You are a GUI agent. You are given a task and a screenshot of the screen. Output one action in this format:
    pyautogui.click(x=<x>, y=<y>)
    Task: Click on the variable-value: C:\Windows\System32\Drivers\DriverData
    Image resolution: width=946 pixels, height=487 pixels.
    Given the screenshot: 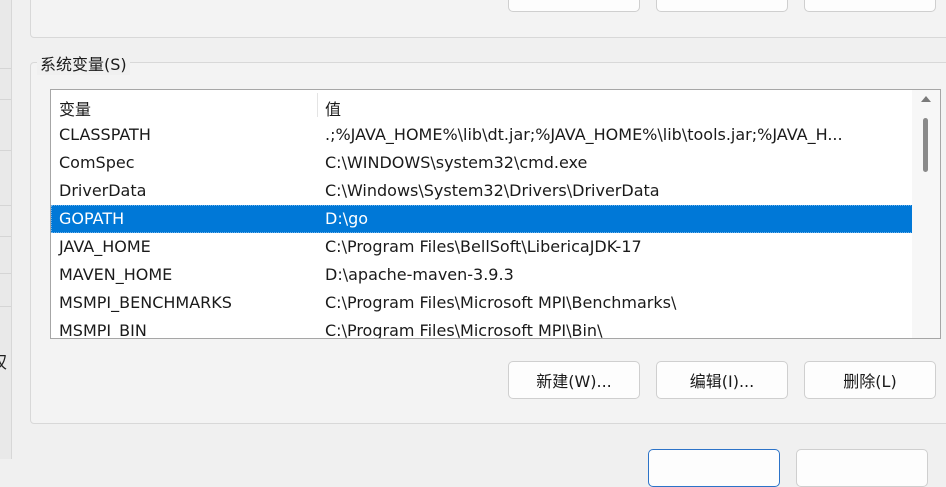 What is the action you would take?
    pyautogui.click(x=492, y=190)
    